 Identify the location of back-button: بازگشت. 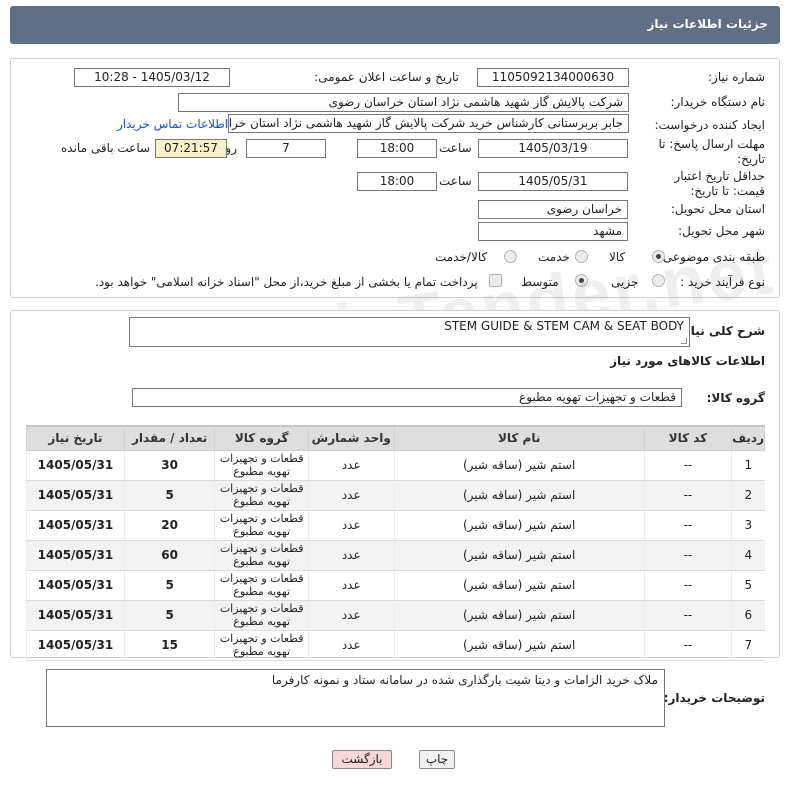
(362, 759).